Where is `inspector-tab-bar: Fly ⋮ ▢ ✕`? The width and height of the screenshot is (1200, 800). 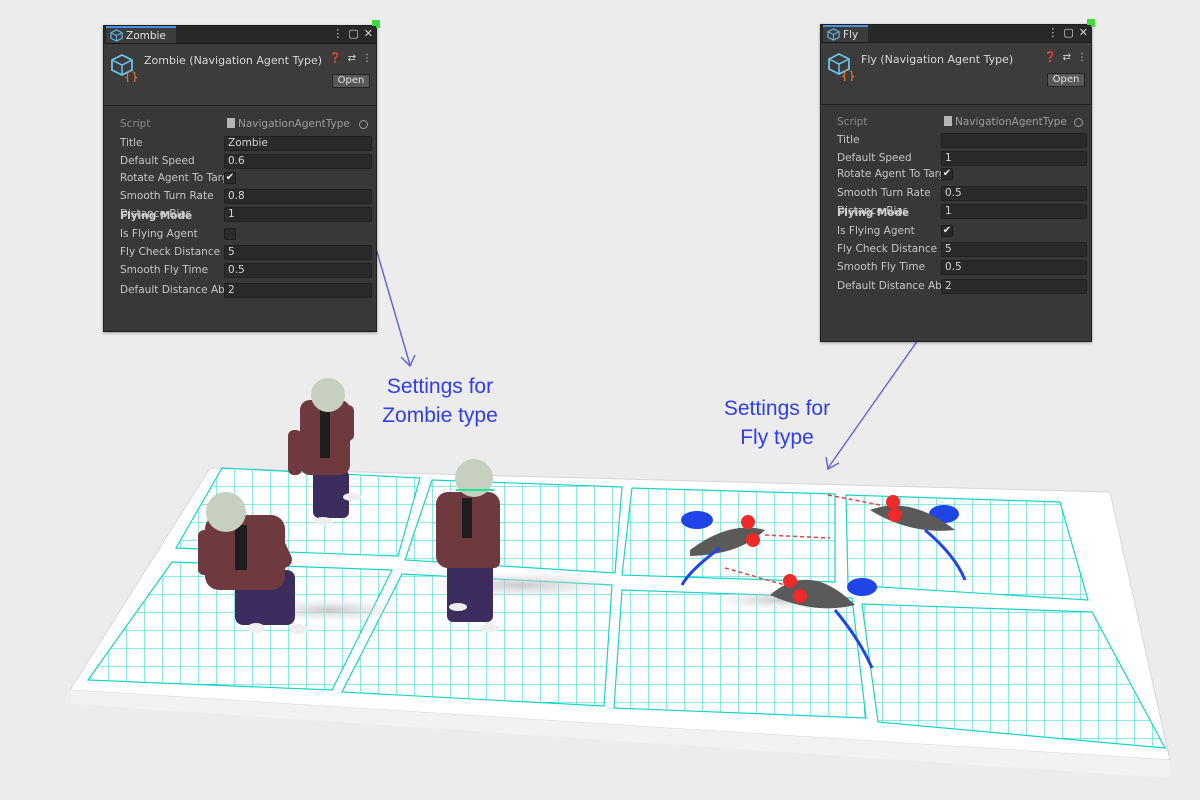 inspector-tab-bar: Fly ⋮ ▢ ✕ is located at coordinates (956, 34).